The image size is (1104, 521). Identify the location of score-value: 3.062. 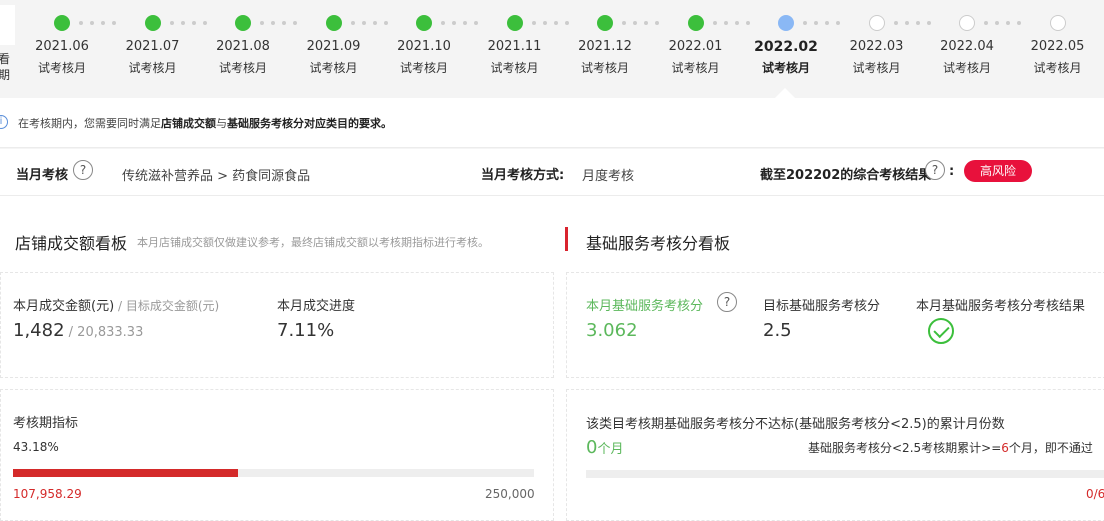
(612, 330).